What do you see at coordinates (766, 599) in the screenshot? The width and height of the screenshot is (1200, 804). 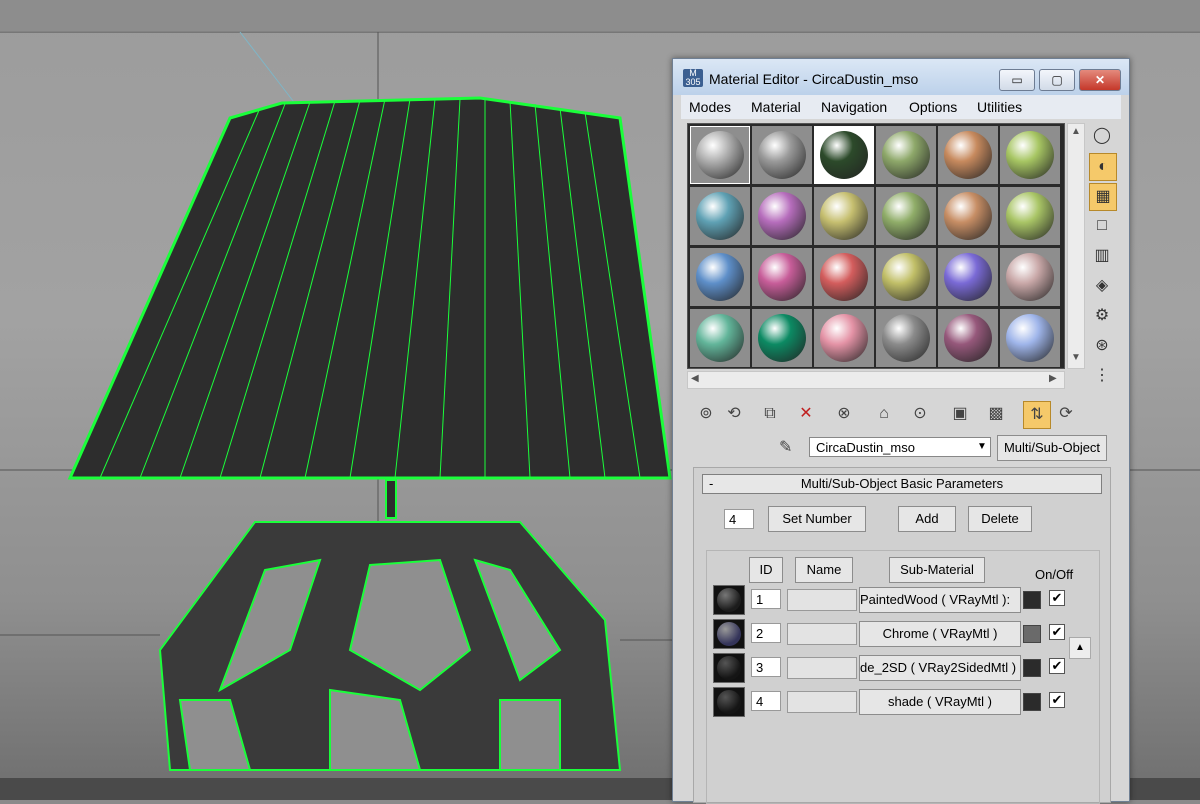 I see `row-id-field: 1` at bounding box center [766, 599].